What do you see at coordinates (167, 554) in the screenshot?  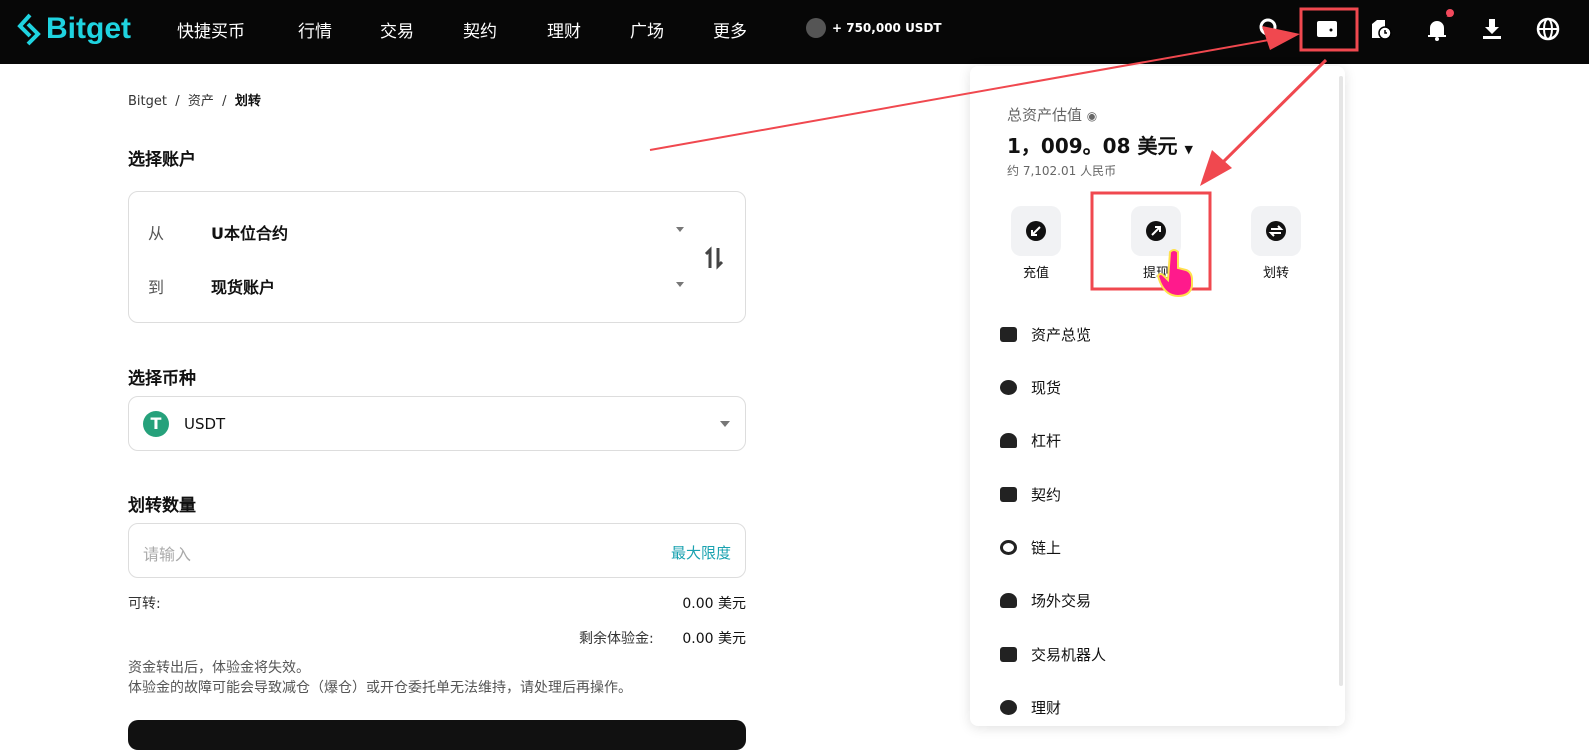 I see `amount-placeholder: 请输入` at bounding box center [167, 554].